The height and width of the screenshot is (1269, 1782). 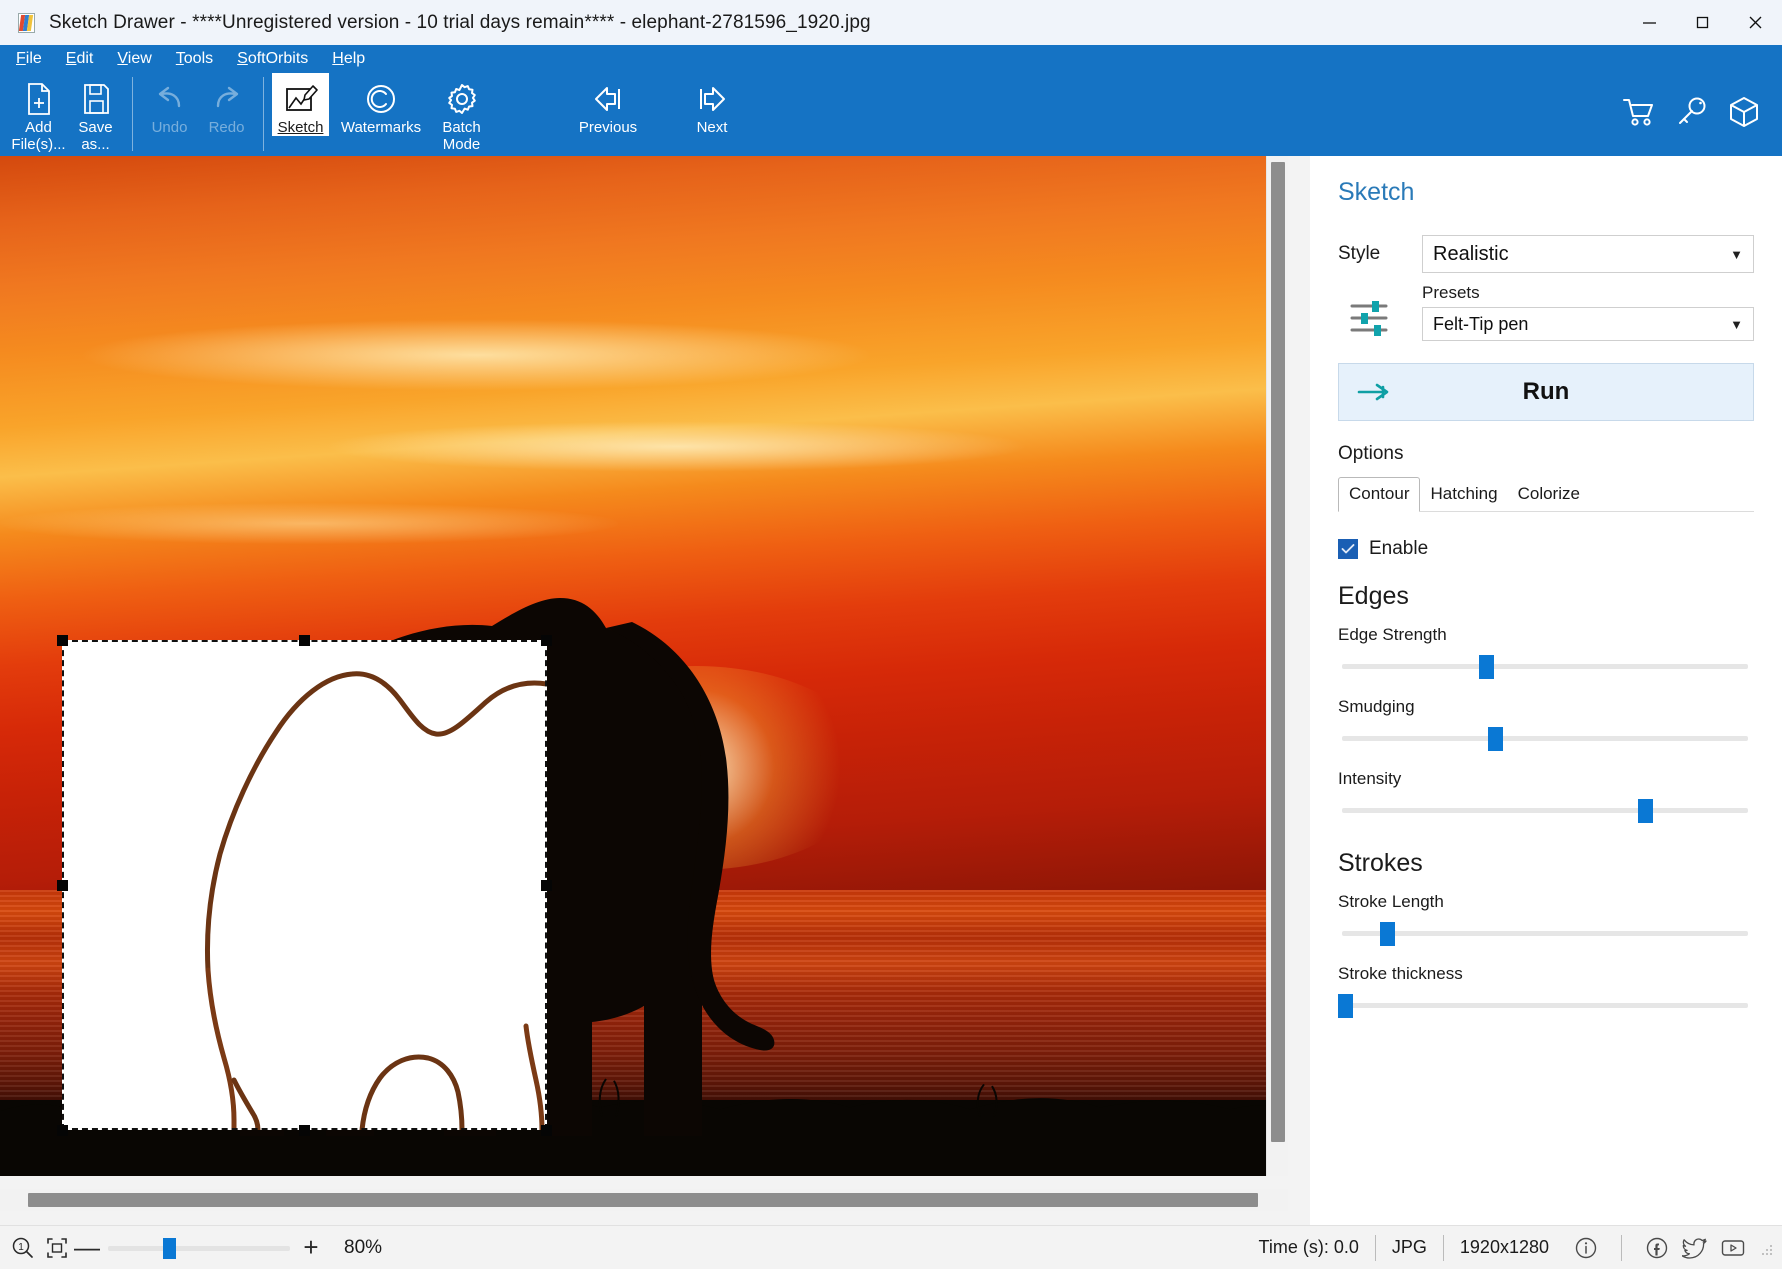 I want to click on tab-colorize: Colorize, so click(x=1549, y=494).